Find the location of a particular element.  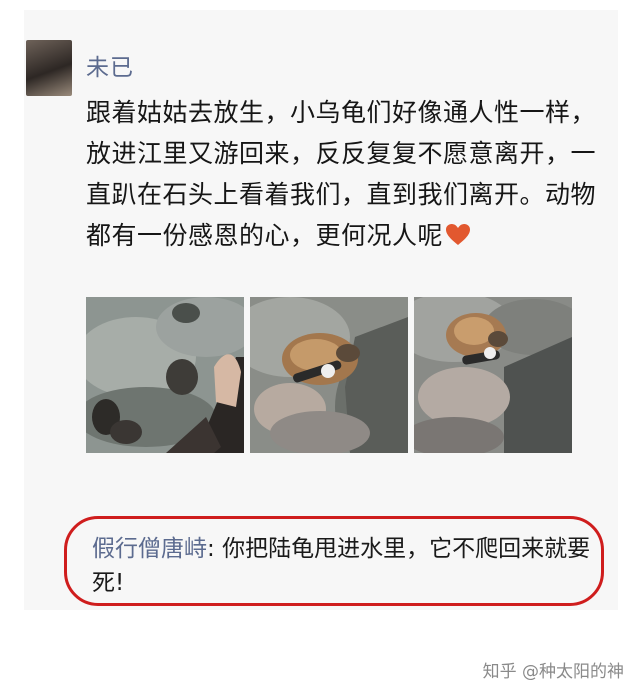

watermark: 知乎 @种太阳的神 is located at coordinates (553, 672).